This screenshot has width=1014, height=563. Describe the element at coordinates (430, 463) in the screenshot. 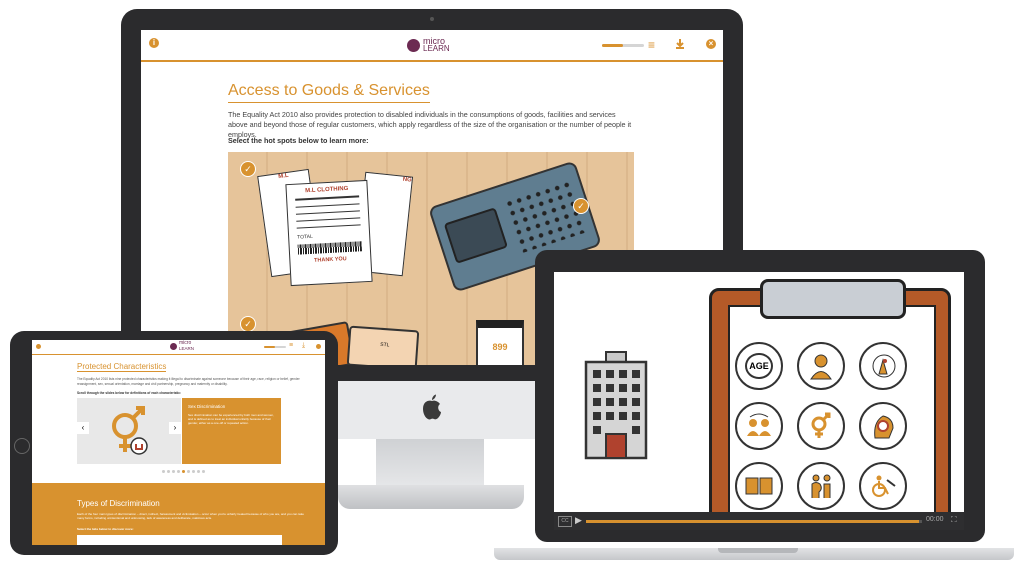

I see `monitor-stand-neck` at that location.